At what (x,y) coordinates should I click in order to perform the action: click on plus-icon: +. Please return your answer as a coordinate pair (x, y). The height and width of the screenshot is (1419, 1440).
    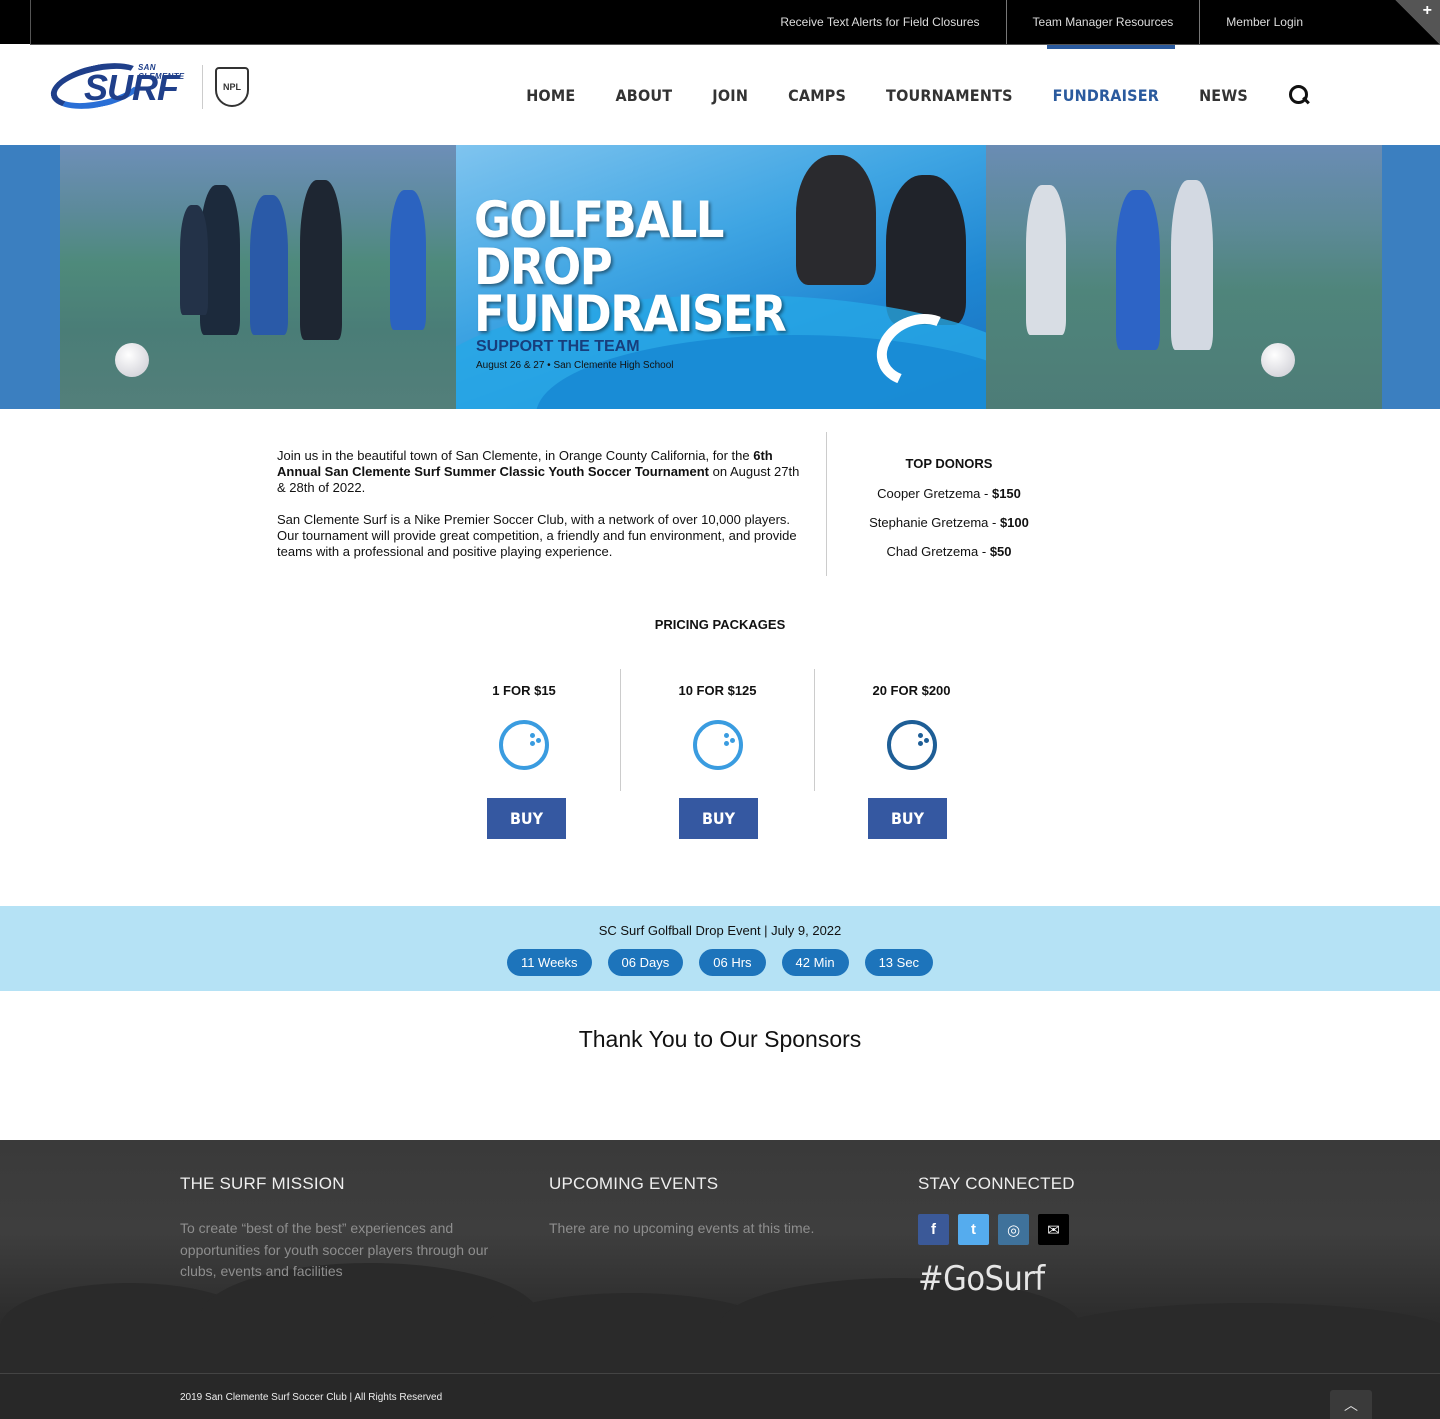
    Looking at the image, I should click on (1427, 10).